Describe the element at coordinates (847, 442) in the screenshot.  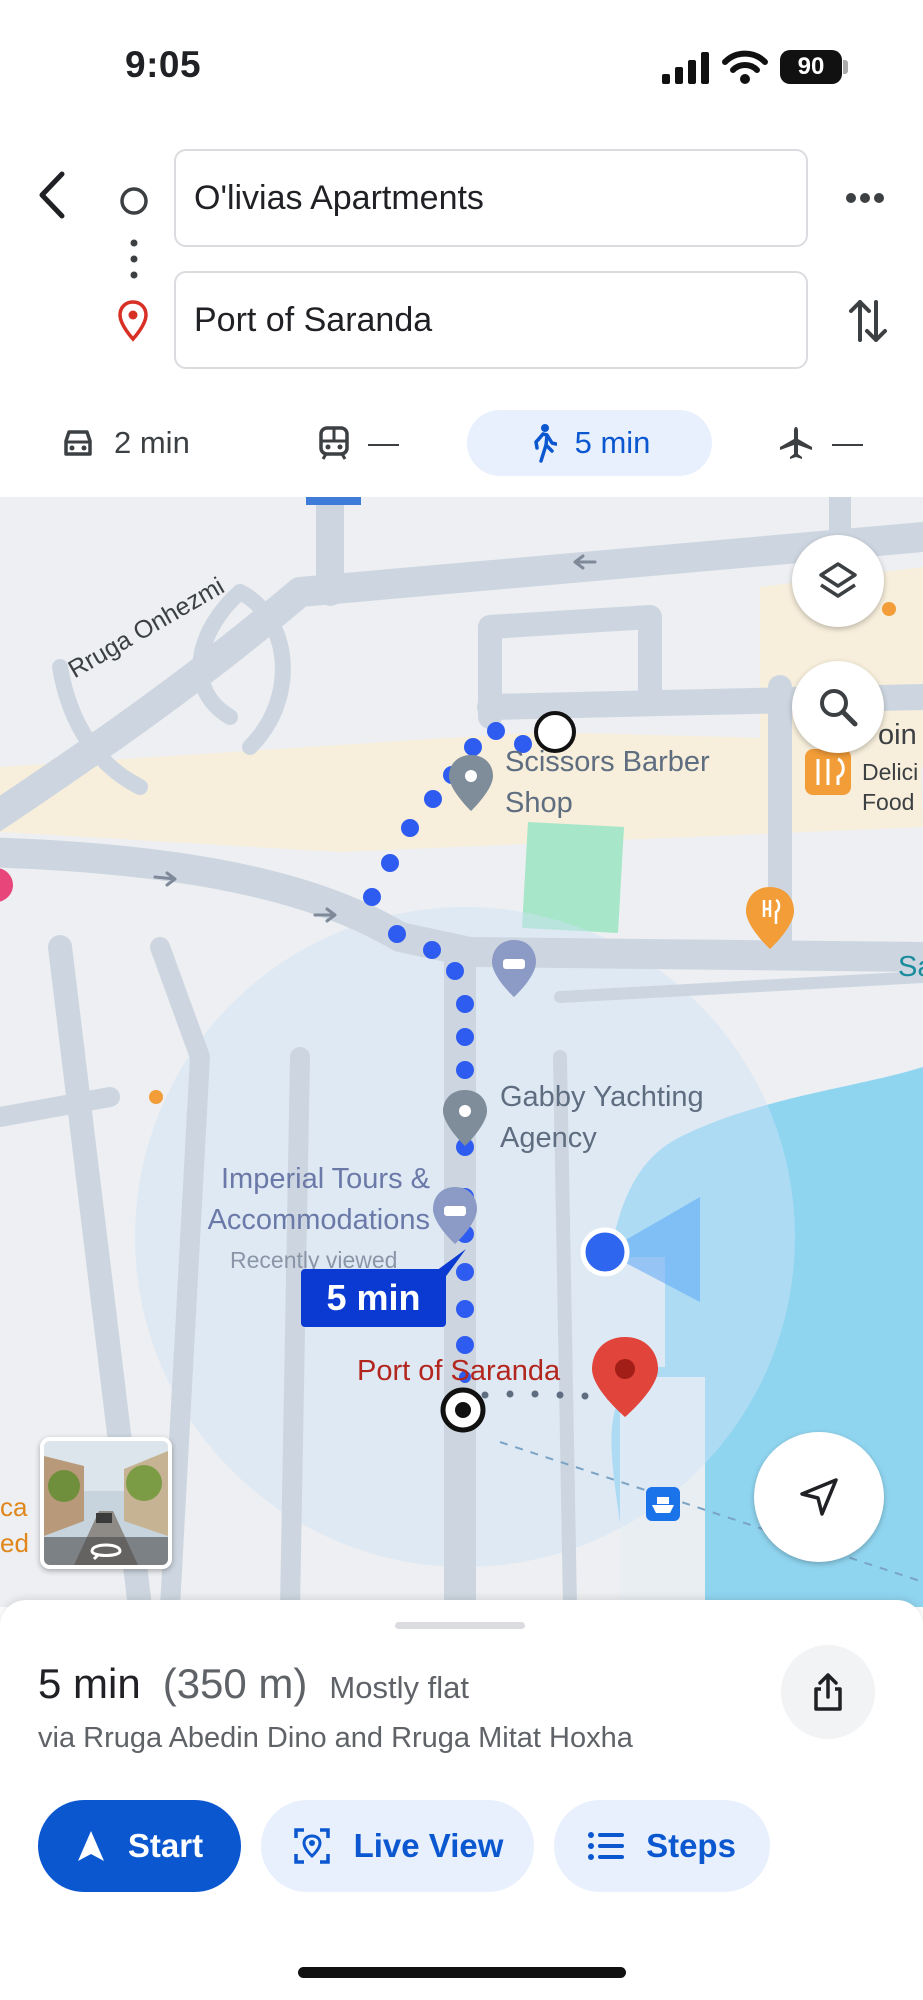
I see `mode-flight-label: —` at that location.